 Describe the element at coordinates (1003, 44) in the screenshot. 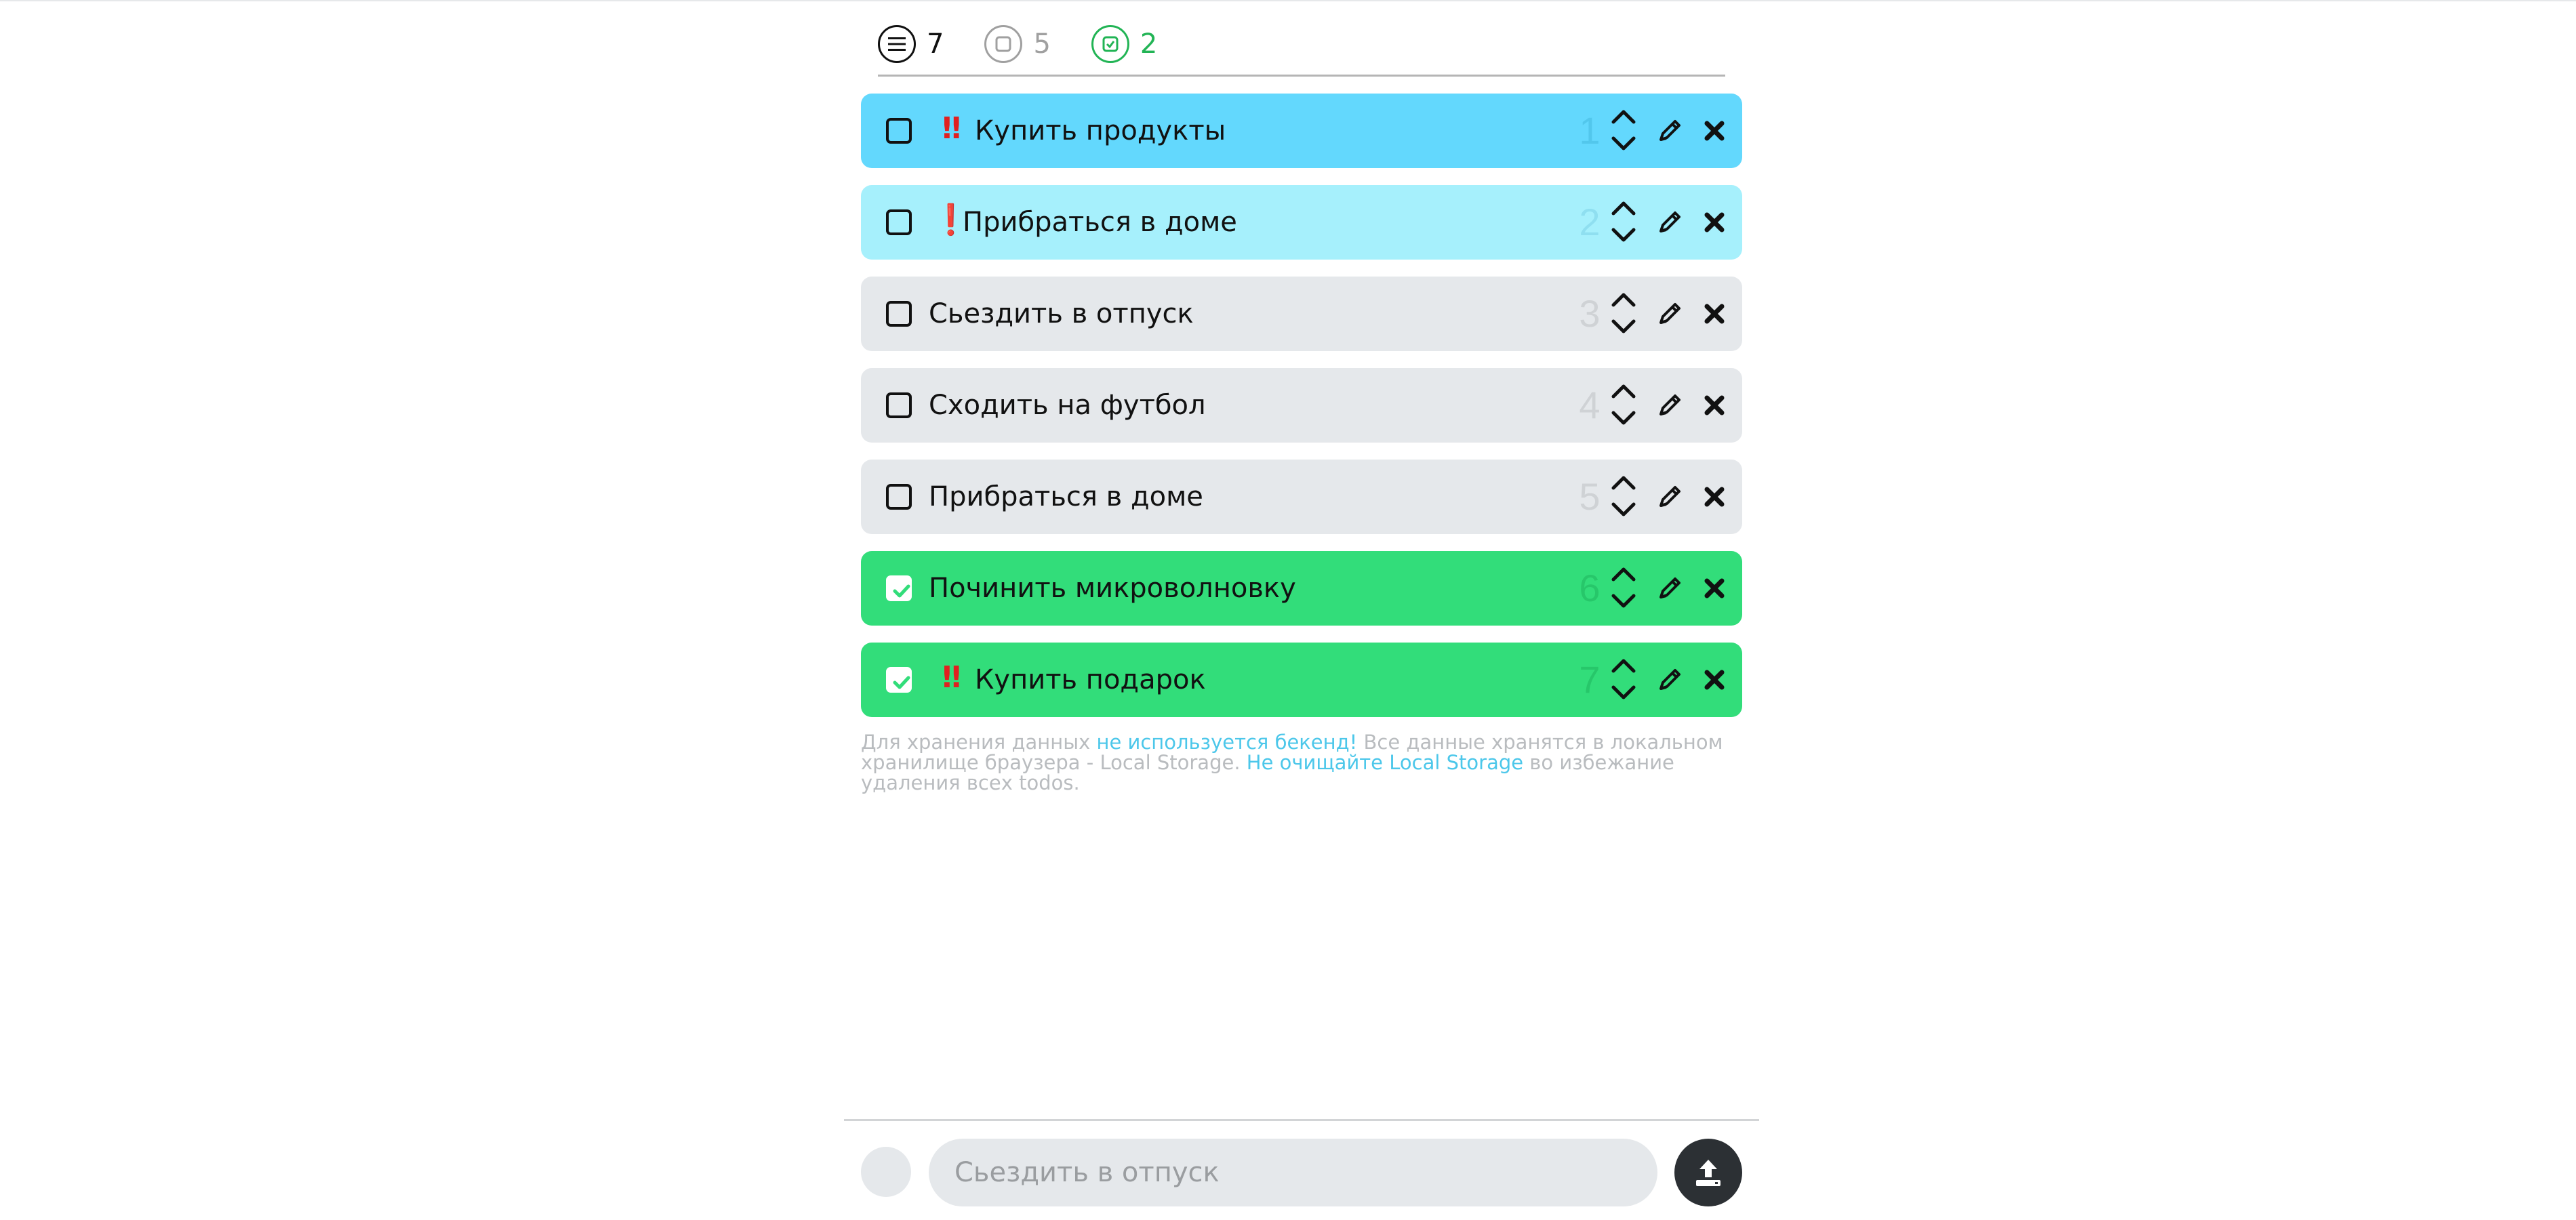

I see `square-icon` at that location.